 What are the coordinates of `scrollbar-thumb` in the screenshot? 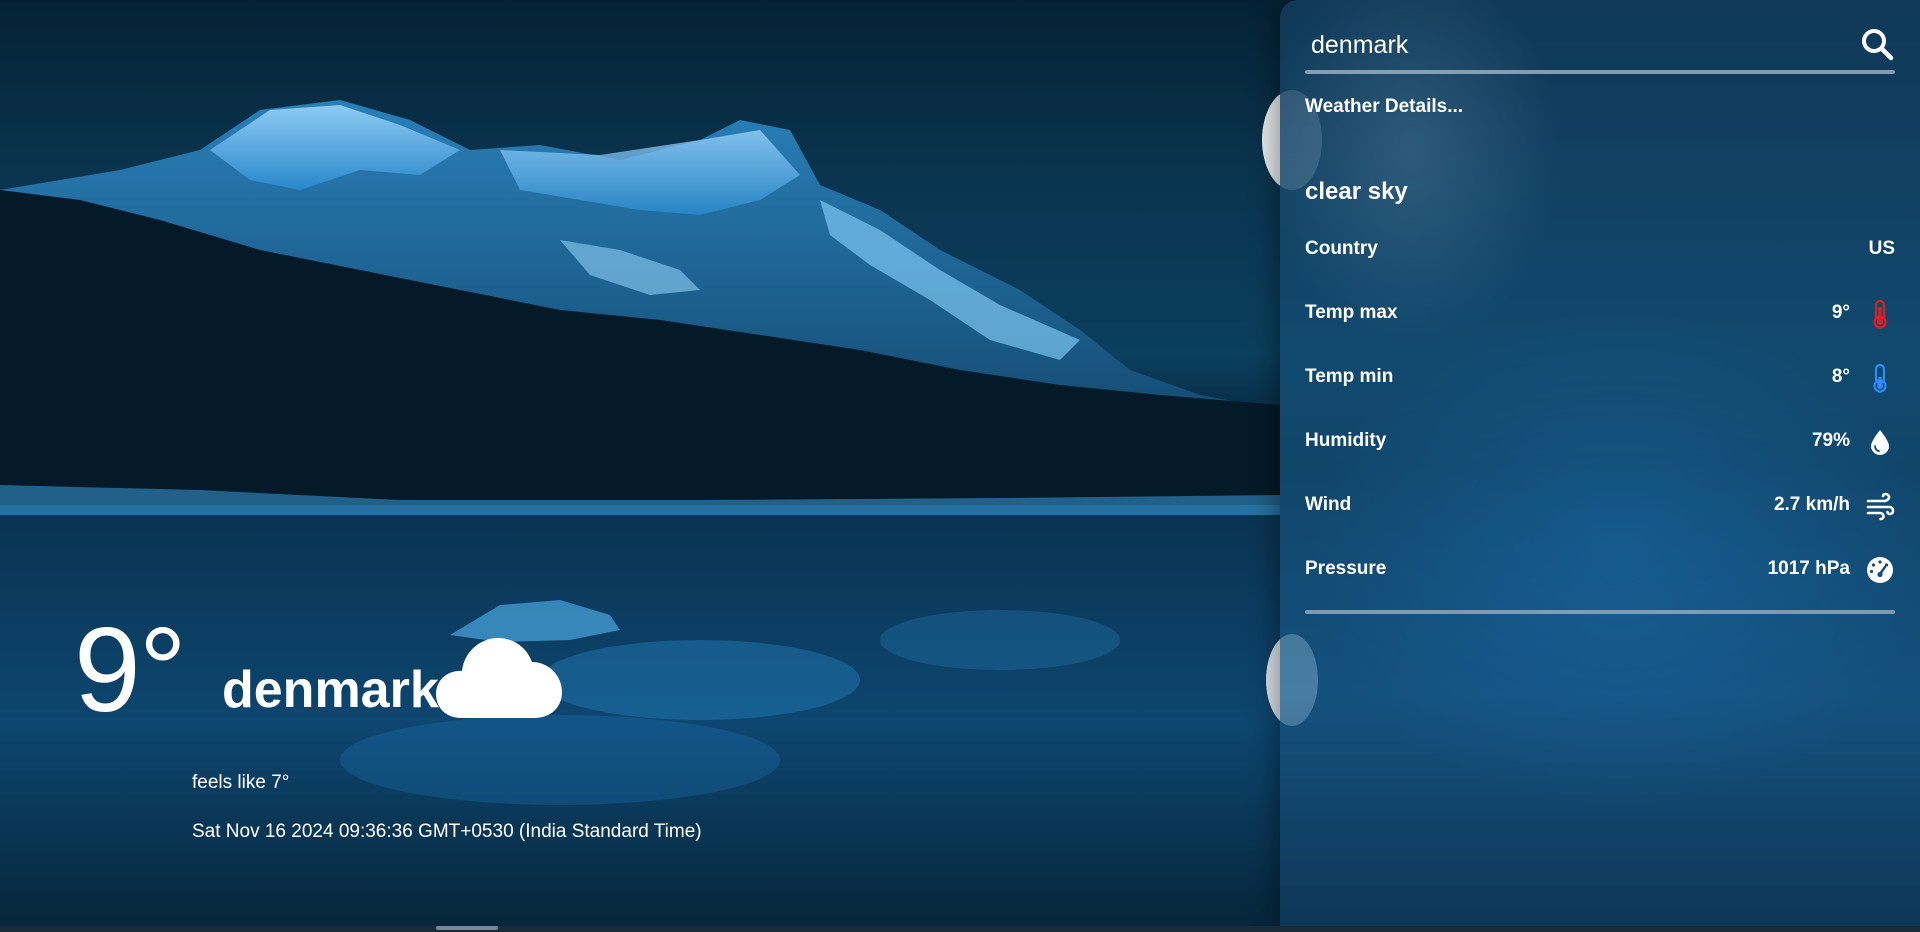 It's located at (467, 928).